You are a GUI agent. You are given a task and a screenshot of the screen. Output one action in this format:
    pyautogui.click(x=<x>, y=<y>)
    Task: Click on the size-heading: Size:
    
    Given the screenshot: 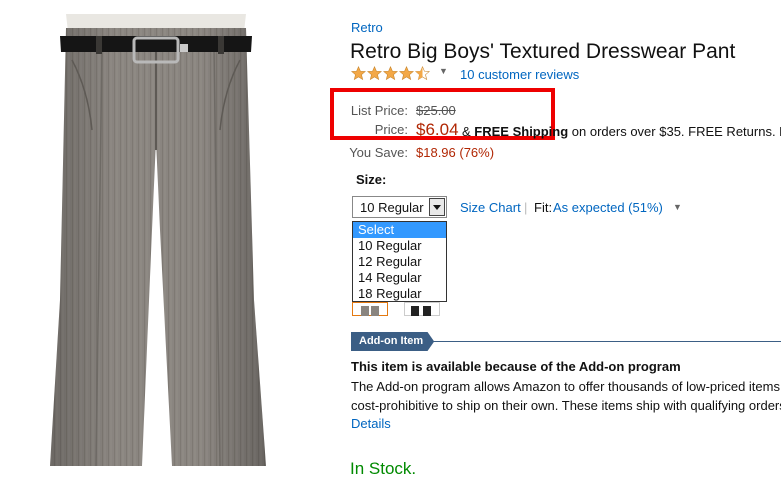 What is the action you would take?
    pyautogui.click(x=371, y=179)
    